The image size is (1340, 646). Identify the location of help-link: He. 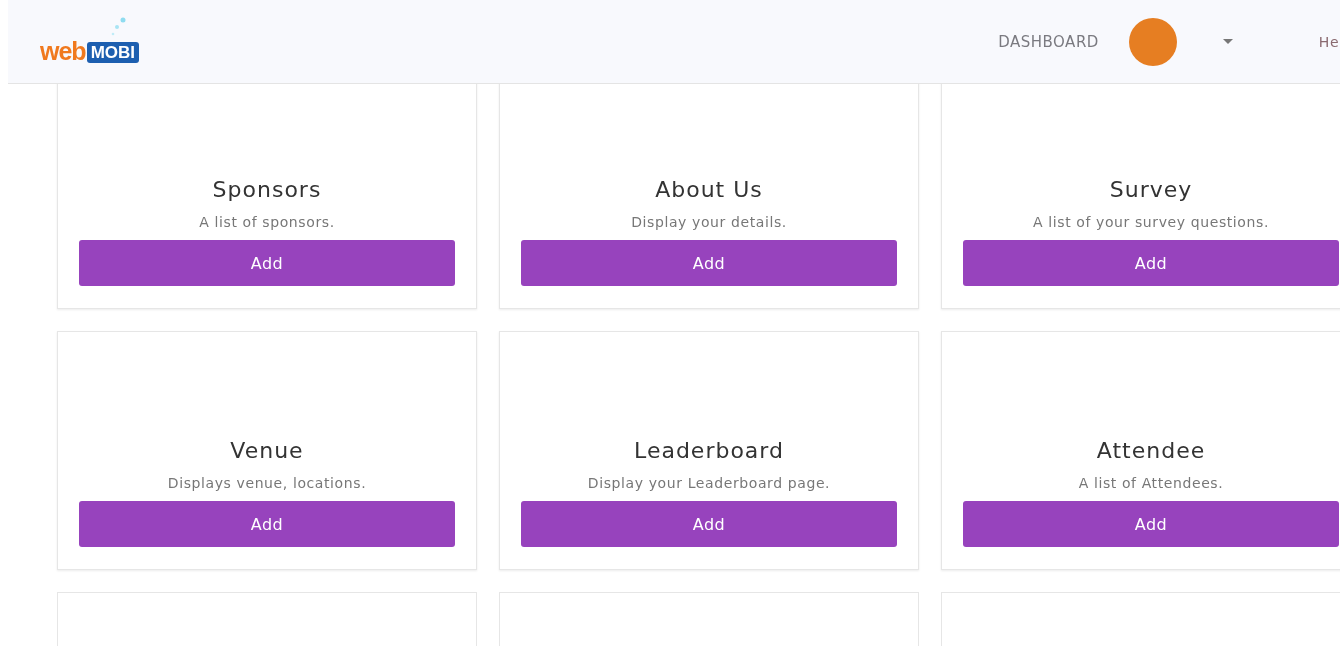
(1328, 41).